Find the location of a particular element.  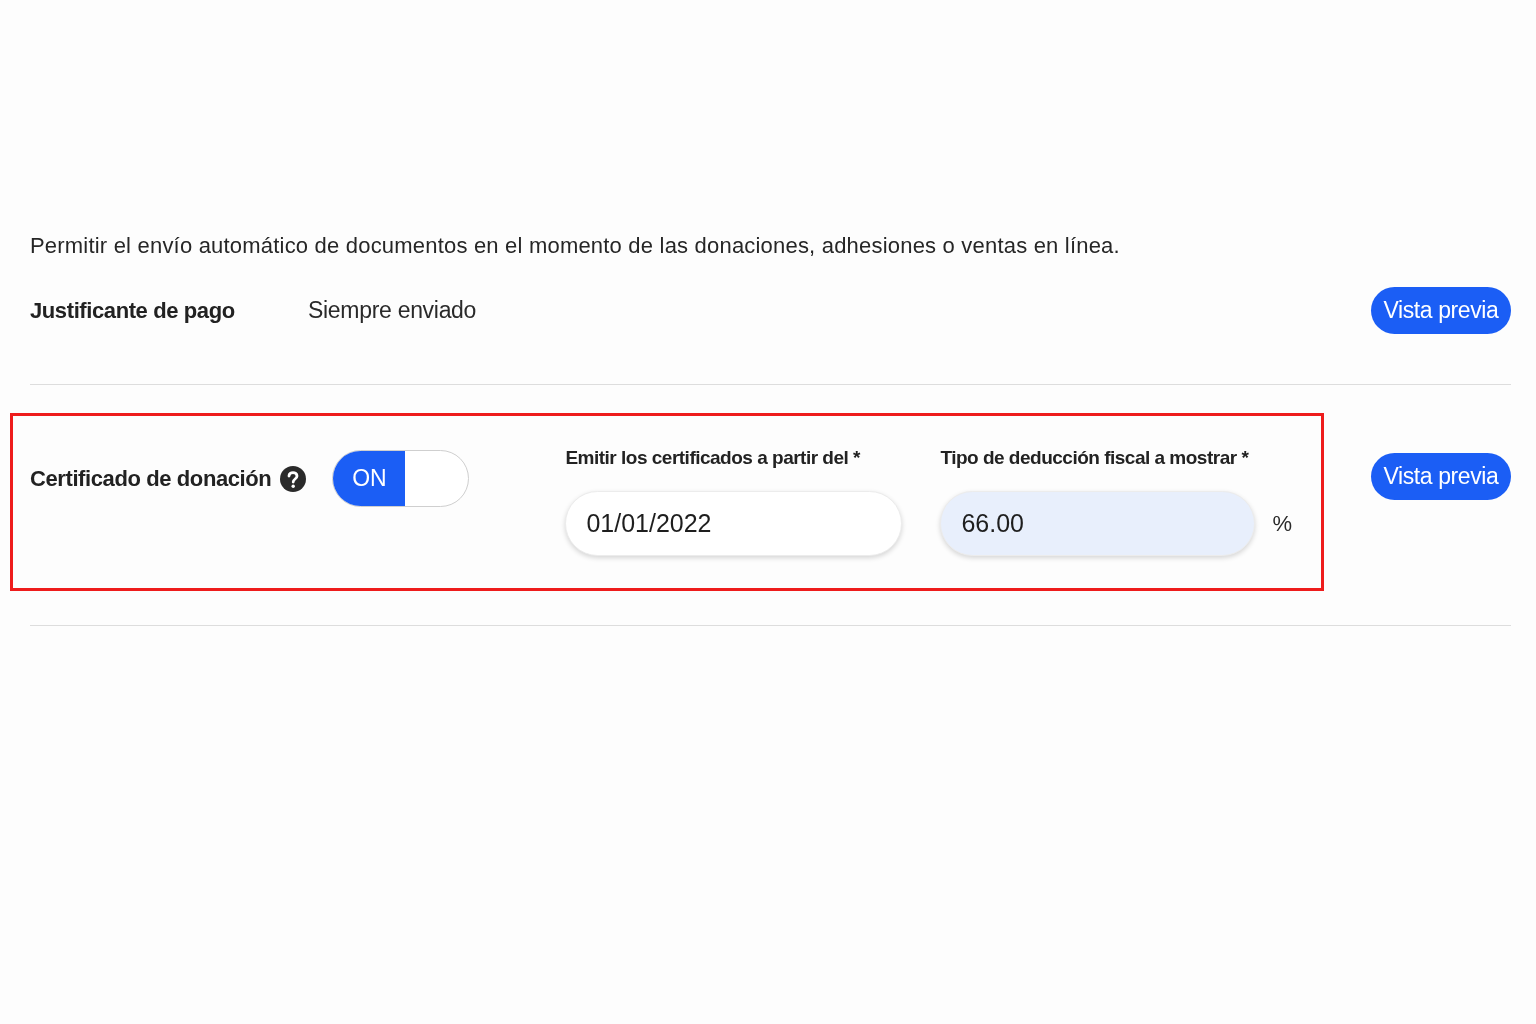

intro-text: Permitir el envío automático de documentos en el momento de las donaciones, adhesiones o ventas en línea. is located at coordinates (575, 246).